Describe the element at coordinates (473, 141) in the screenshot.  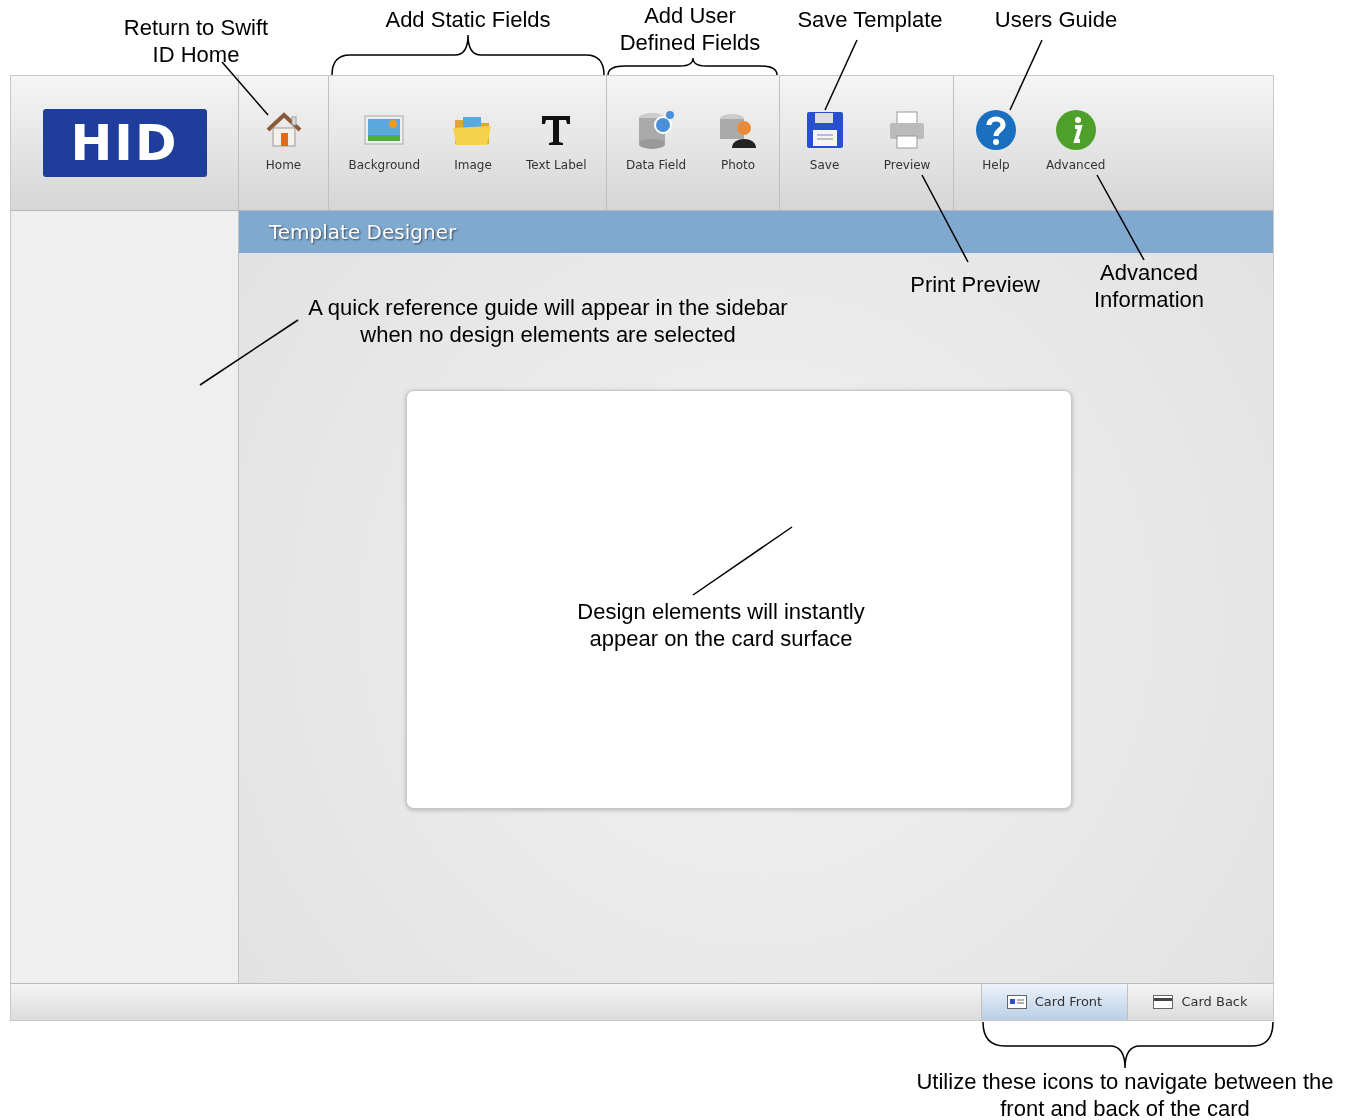
I see `toolbar-button: Image` at that location.